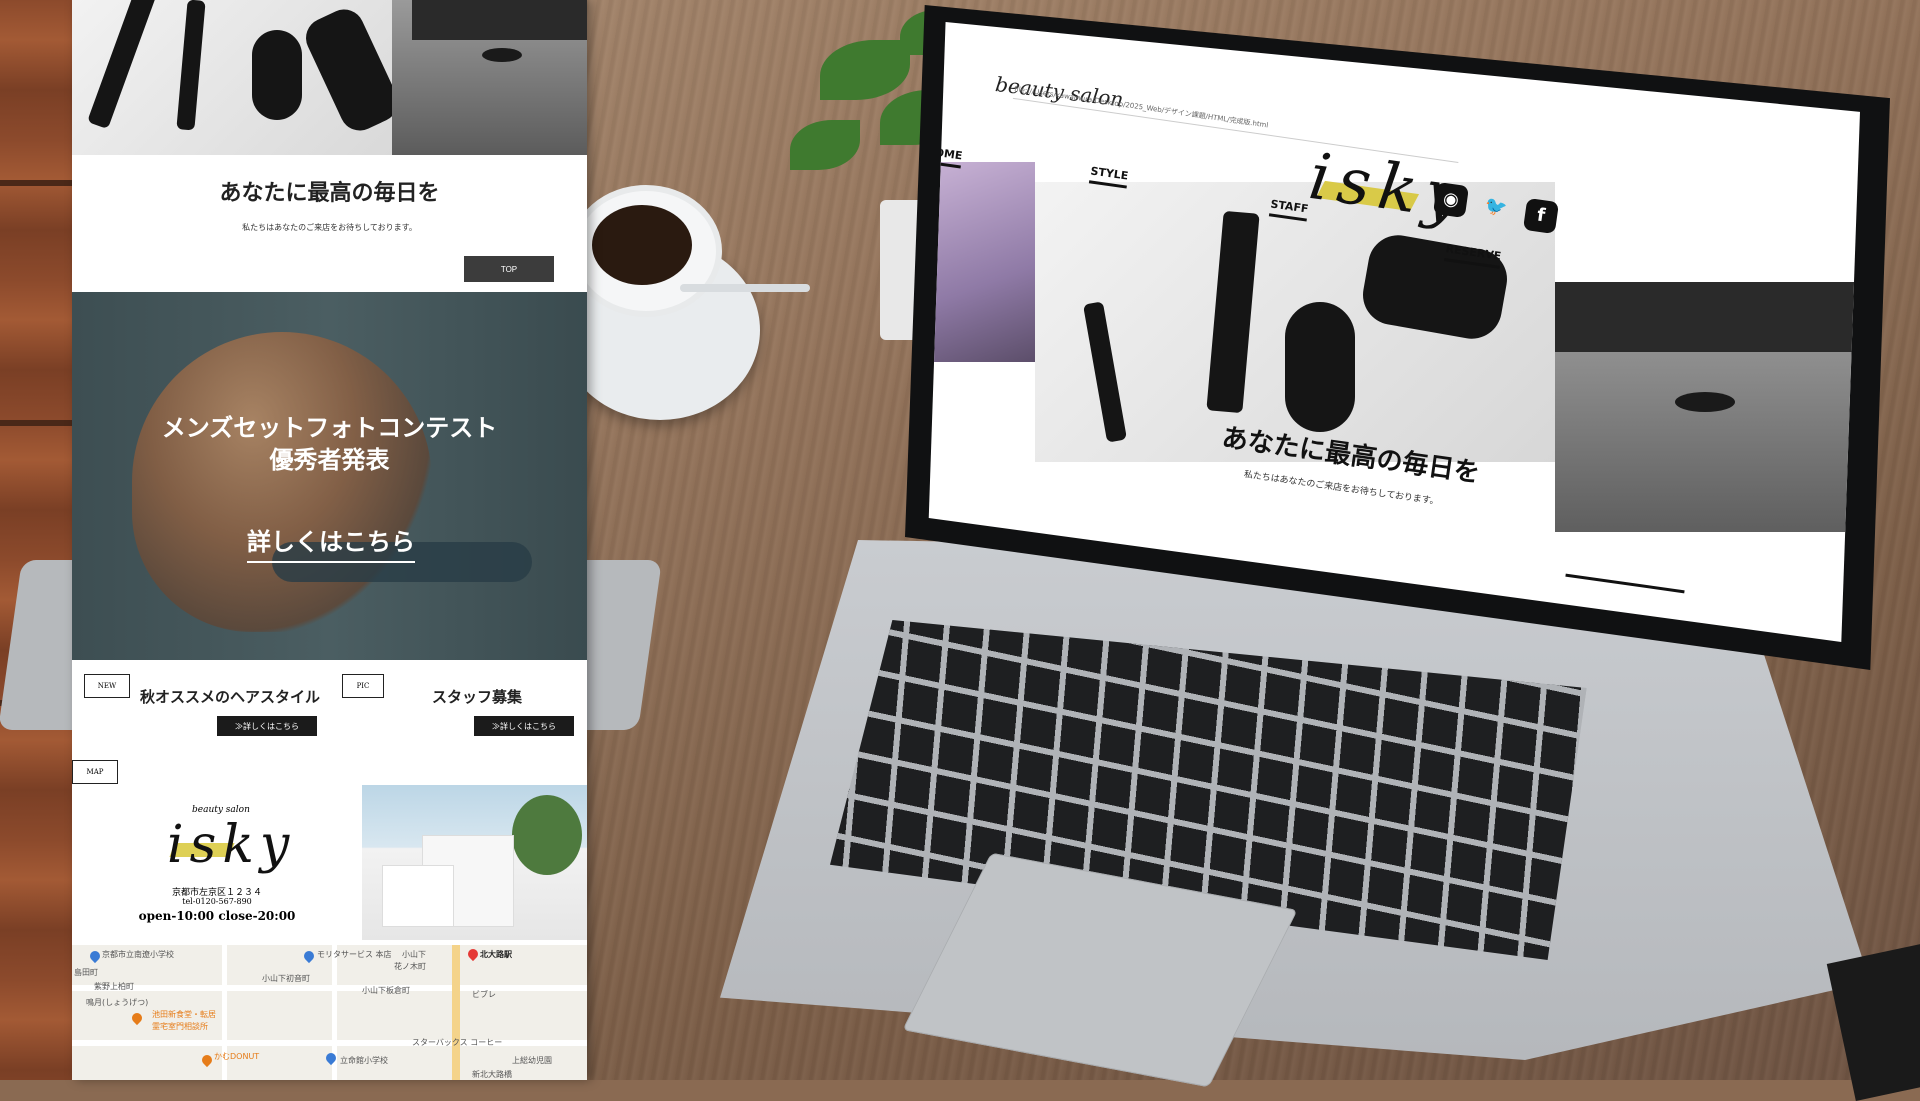  Describe the element at coordinates (457, 1042) in the screenshot. I see `map-label: スターバックス コーヒー` at that location.